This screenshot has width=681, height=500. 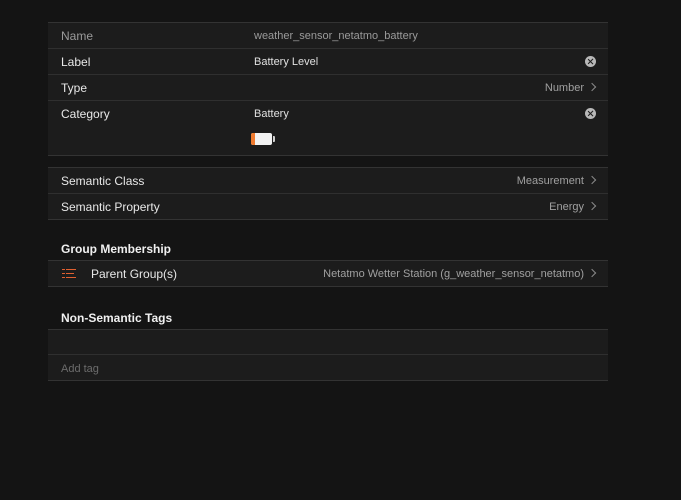 I want to click on semantic-property-label: Semantic Property, so click(x=110, y=207).